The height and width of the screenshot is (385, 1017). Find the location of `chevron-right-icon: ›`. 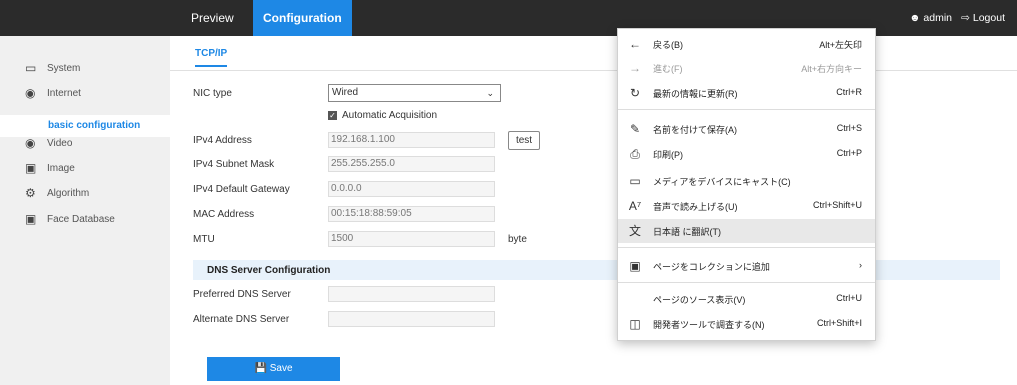

chevron-right-icon: › is located at coordinates (860, 265).